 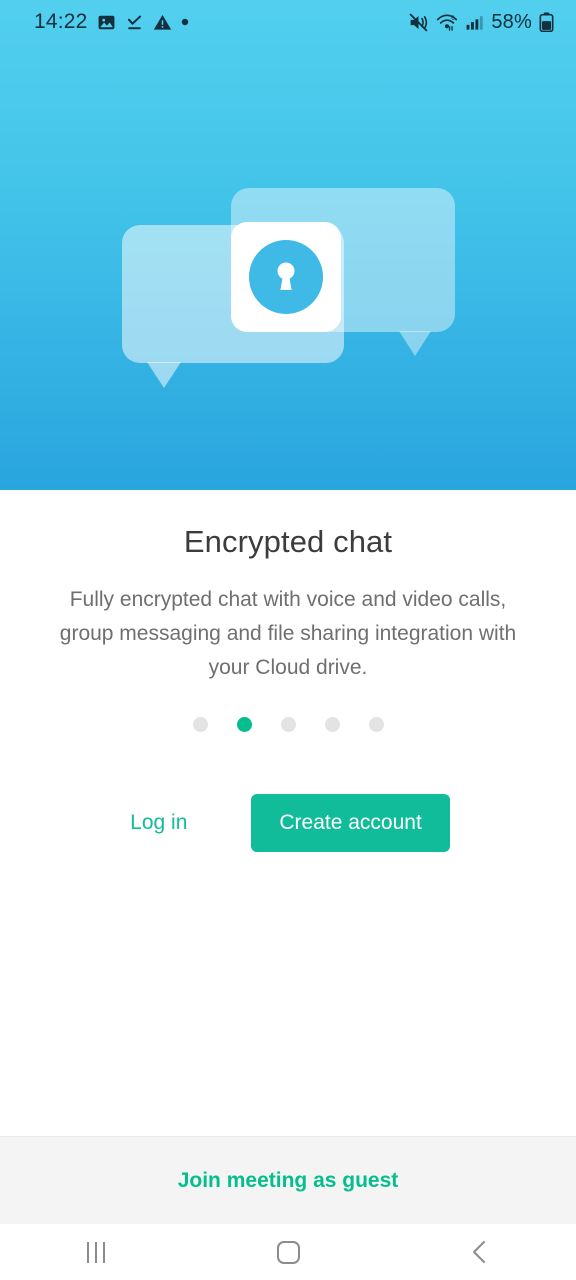 What do you see at coordinates (185, 22) in the screenshot?
I see `dot-icon` at bounding box center [185, 22].